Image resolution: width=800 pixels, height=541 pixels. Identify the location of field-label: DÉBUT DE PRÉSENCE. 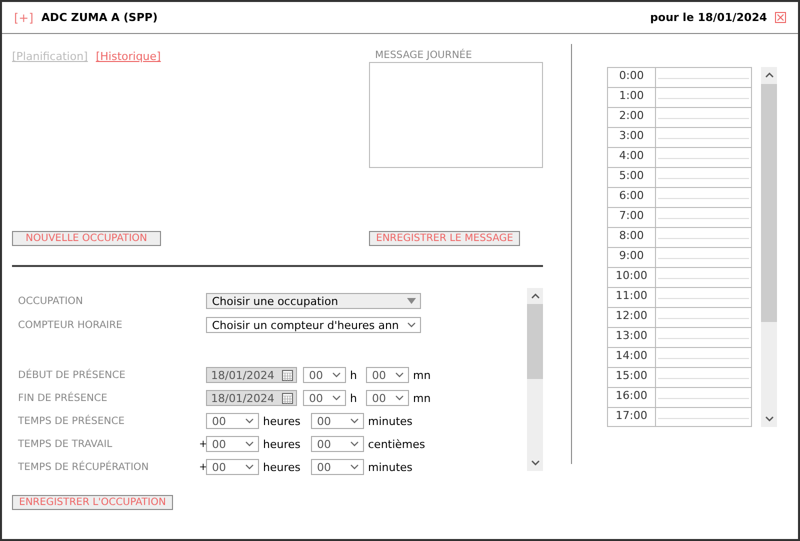
(72, 375).